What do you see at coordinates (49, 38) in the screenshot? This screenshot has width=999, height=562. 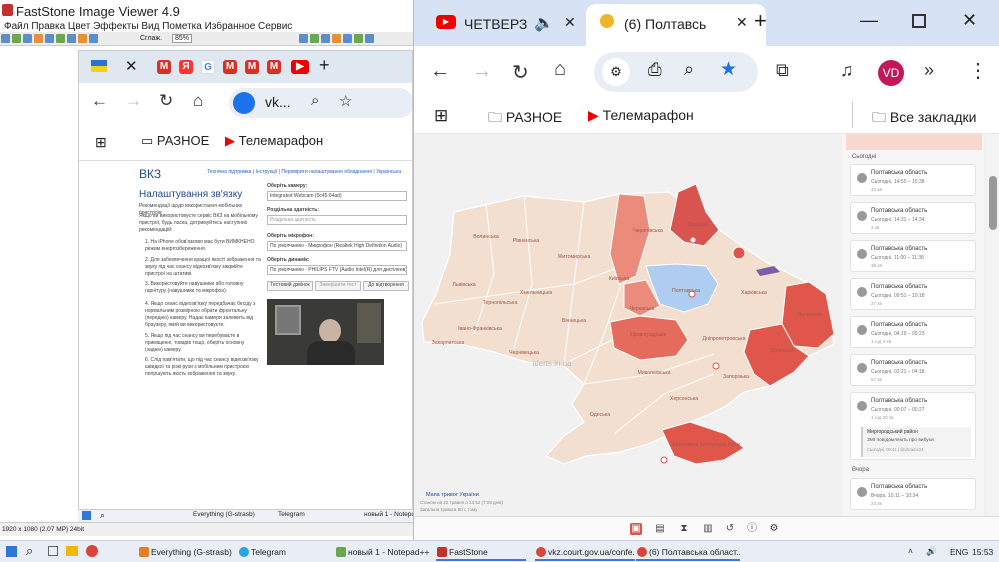 I see `rotate-icon` at bounding box center [49, 38].